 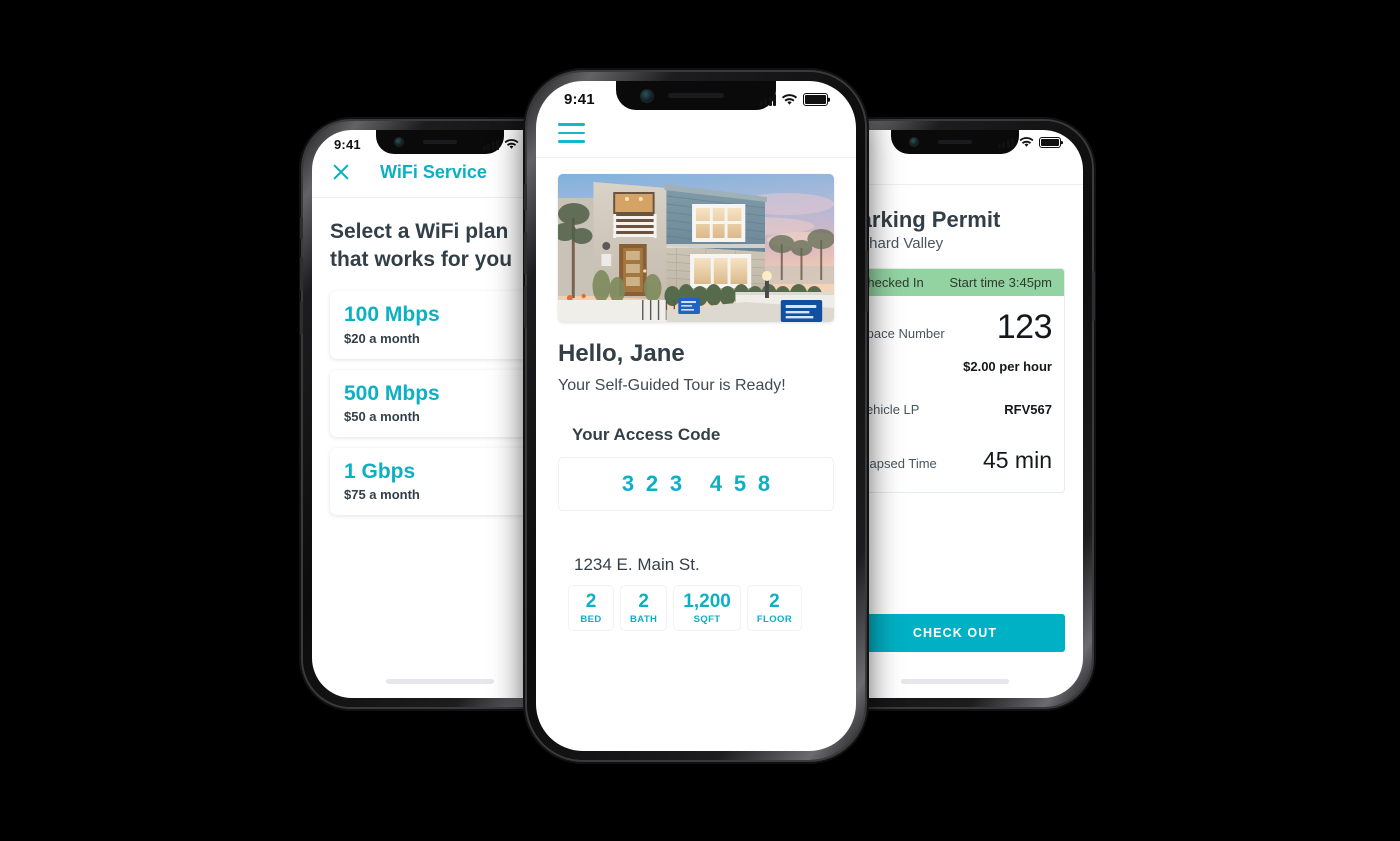 I want to click on plan-price: $50 a month, so click(x=382, y=416).